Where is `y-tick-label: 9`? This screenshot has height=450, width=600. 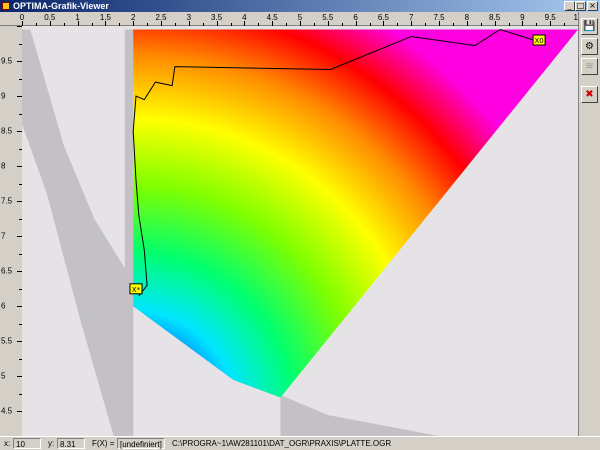 y-tick-label: 9 is located at coordinates (3, 96).